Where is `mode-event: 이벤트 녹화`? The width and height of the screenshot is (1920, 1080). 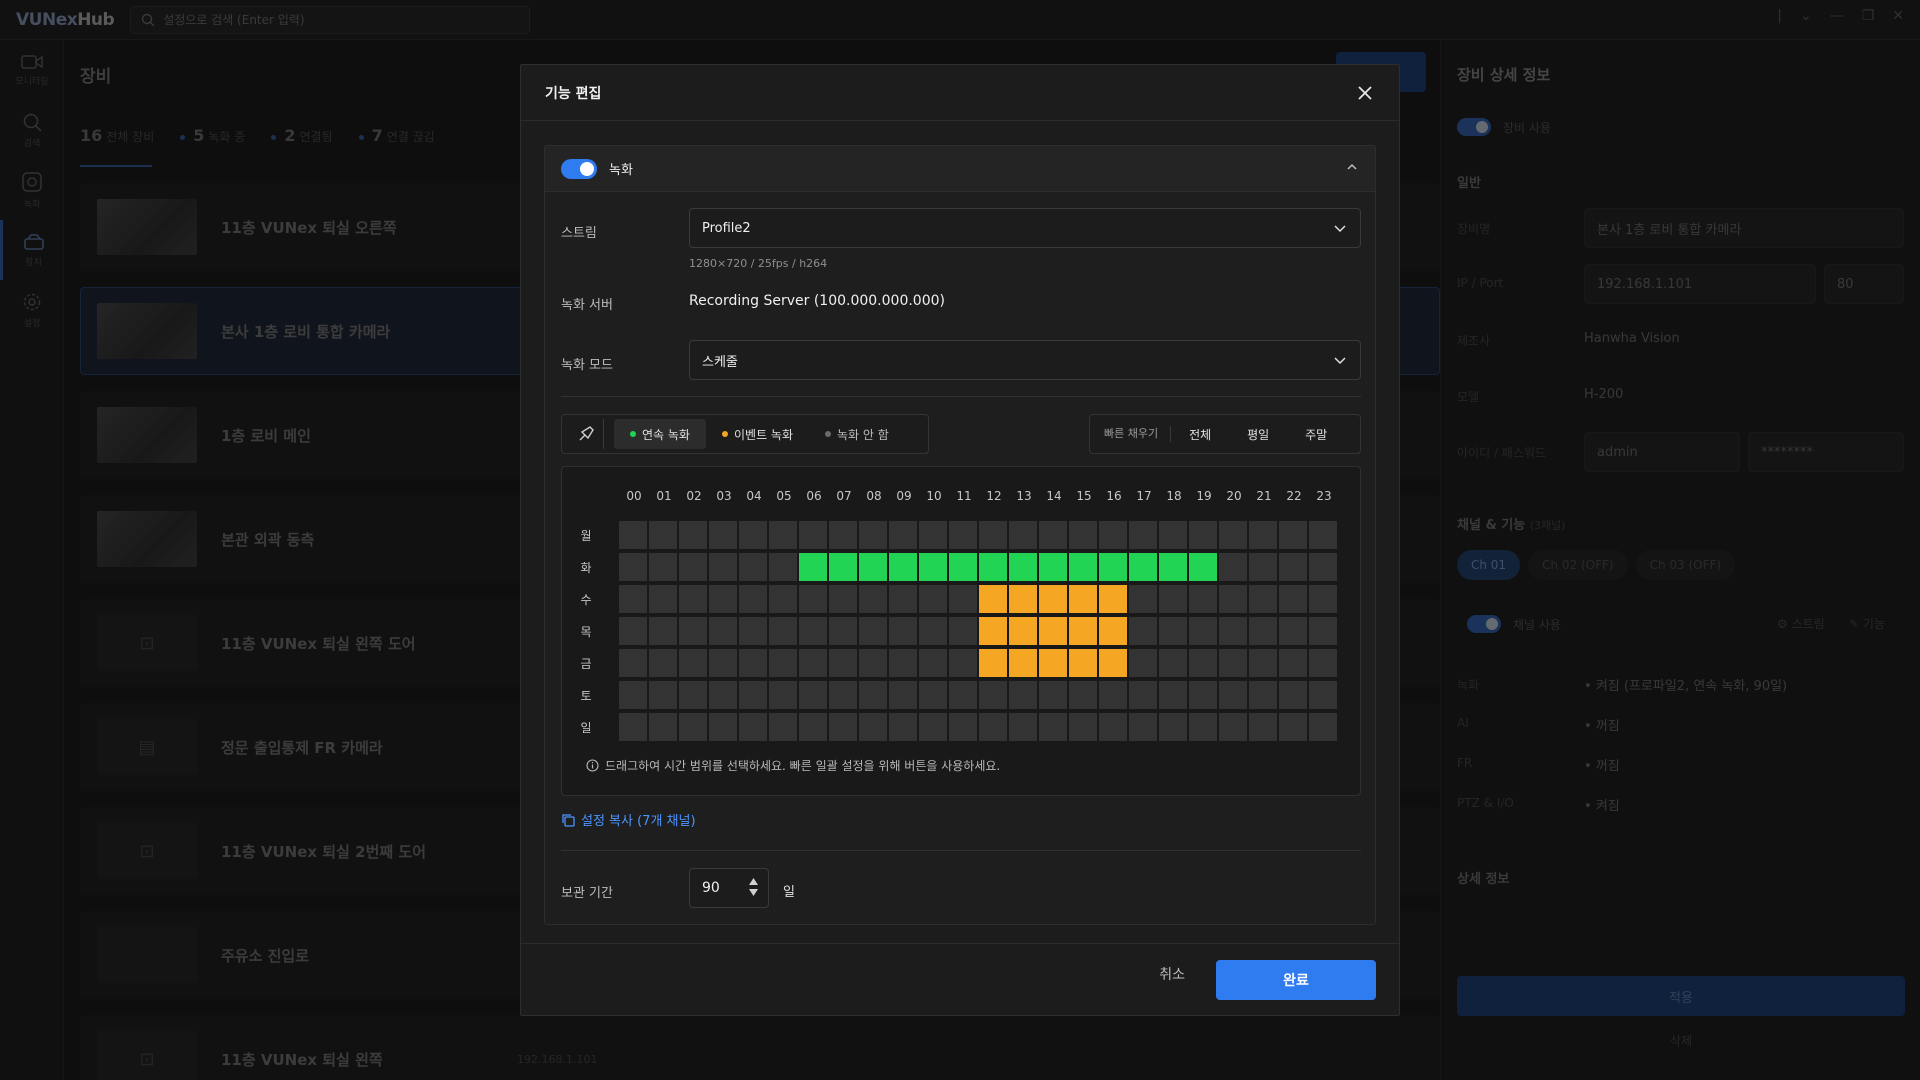 mode-event: 이벤트 녹화 is located at coordinates (757, 434).